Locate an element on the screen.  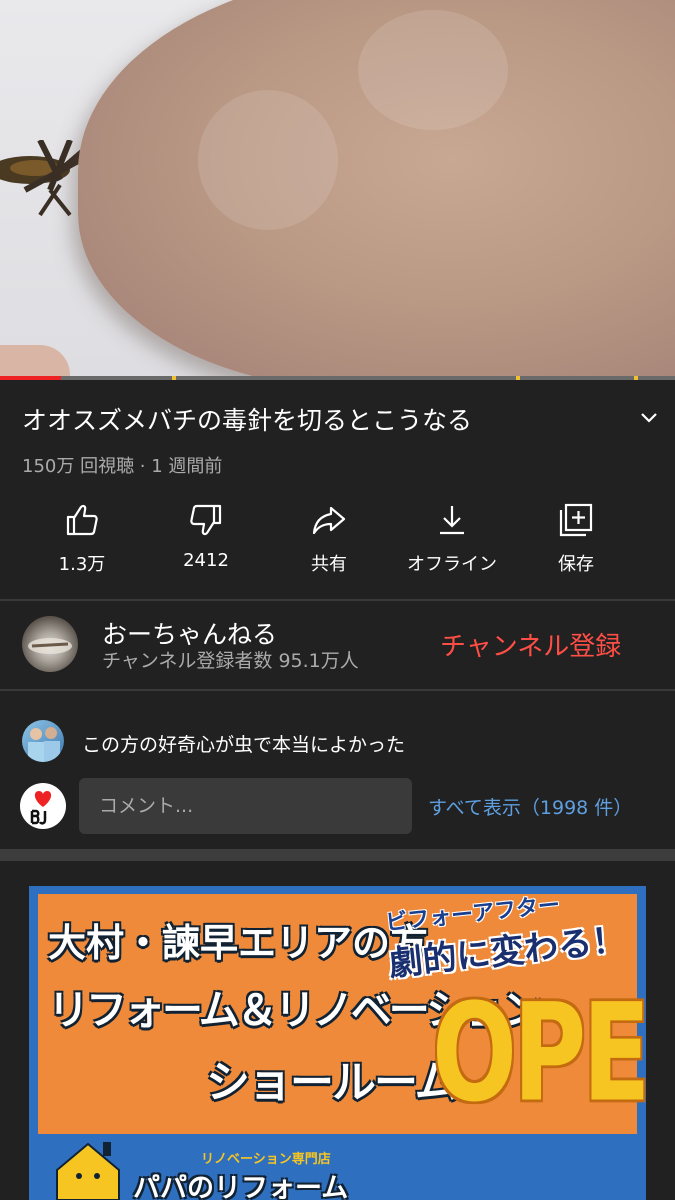
show-all-comments-link: すべて表示（1998 件） is located at coordinates (530, 806).